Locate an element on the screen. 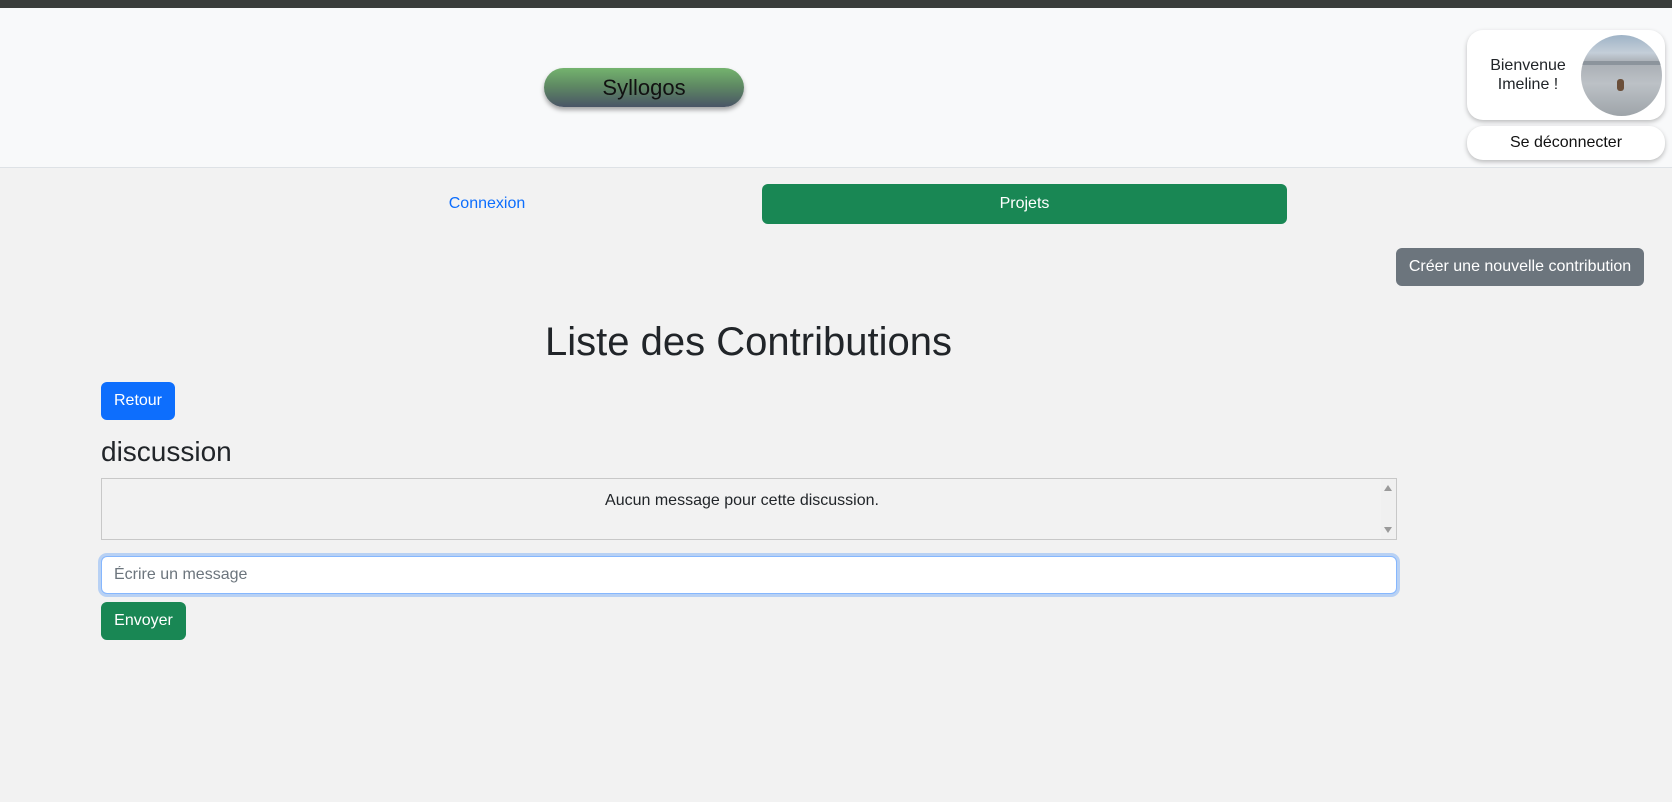  nav-item-projets: Projets is located at coordinates (1024, 204).